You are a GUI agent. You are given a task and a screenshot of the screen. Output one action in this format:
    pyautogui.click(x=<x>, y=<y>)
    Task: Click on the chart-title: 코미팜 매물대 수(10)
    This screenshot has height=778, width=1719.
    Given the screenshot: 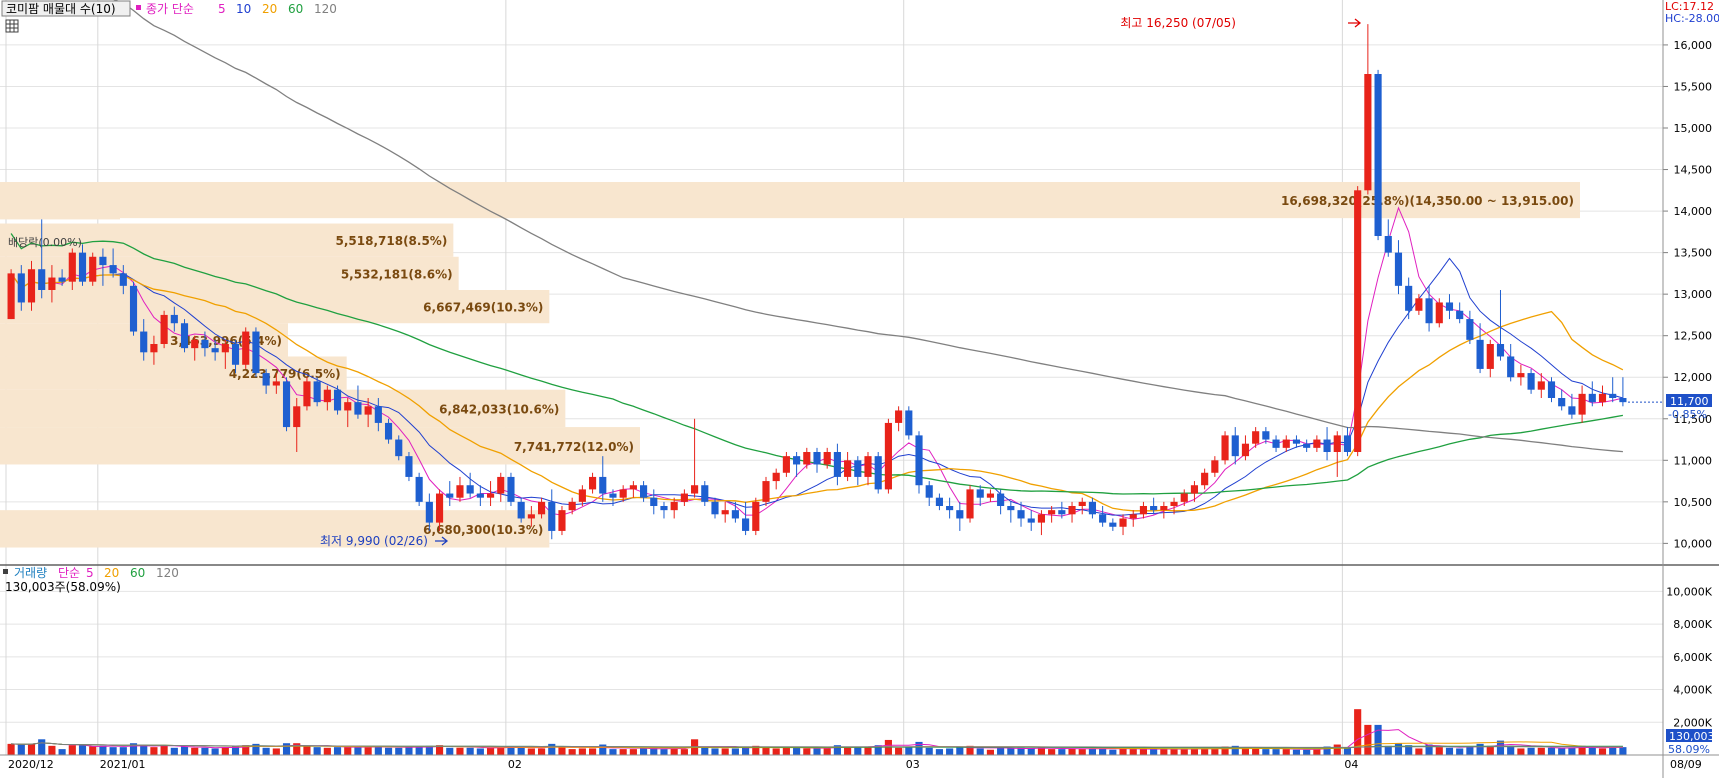 What is the action you would take?
    pyautogui.click(x=61, y=9)
    